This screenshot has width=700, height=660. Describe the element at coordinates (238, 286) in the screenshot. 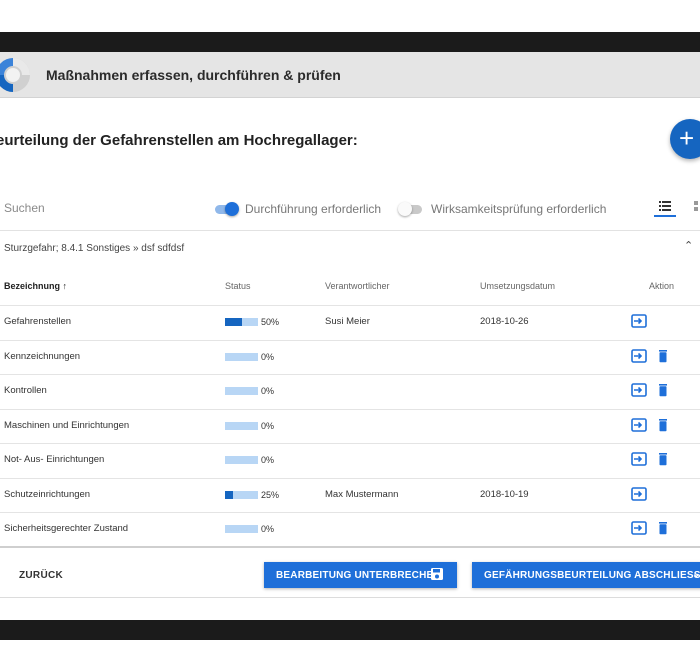

I see `column-header-status: Status` at that location.